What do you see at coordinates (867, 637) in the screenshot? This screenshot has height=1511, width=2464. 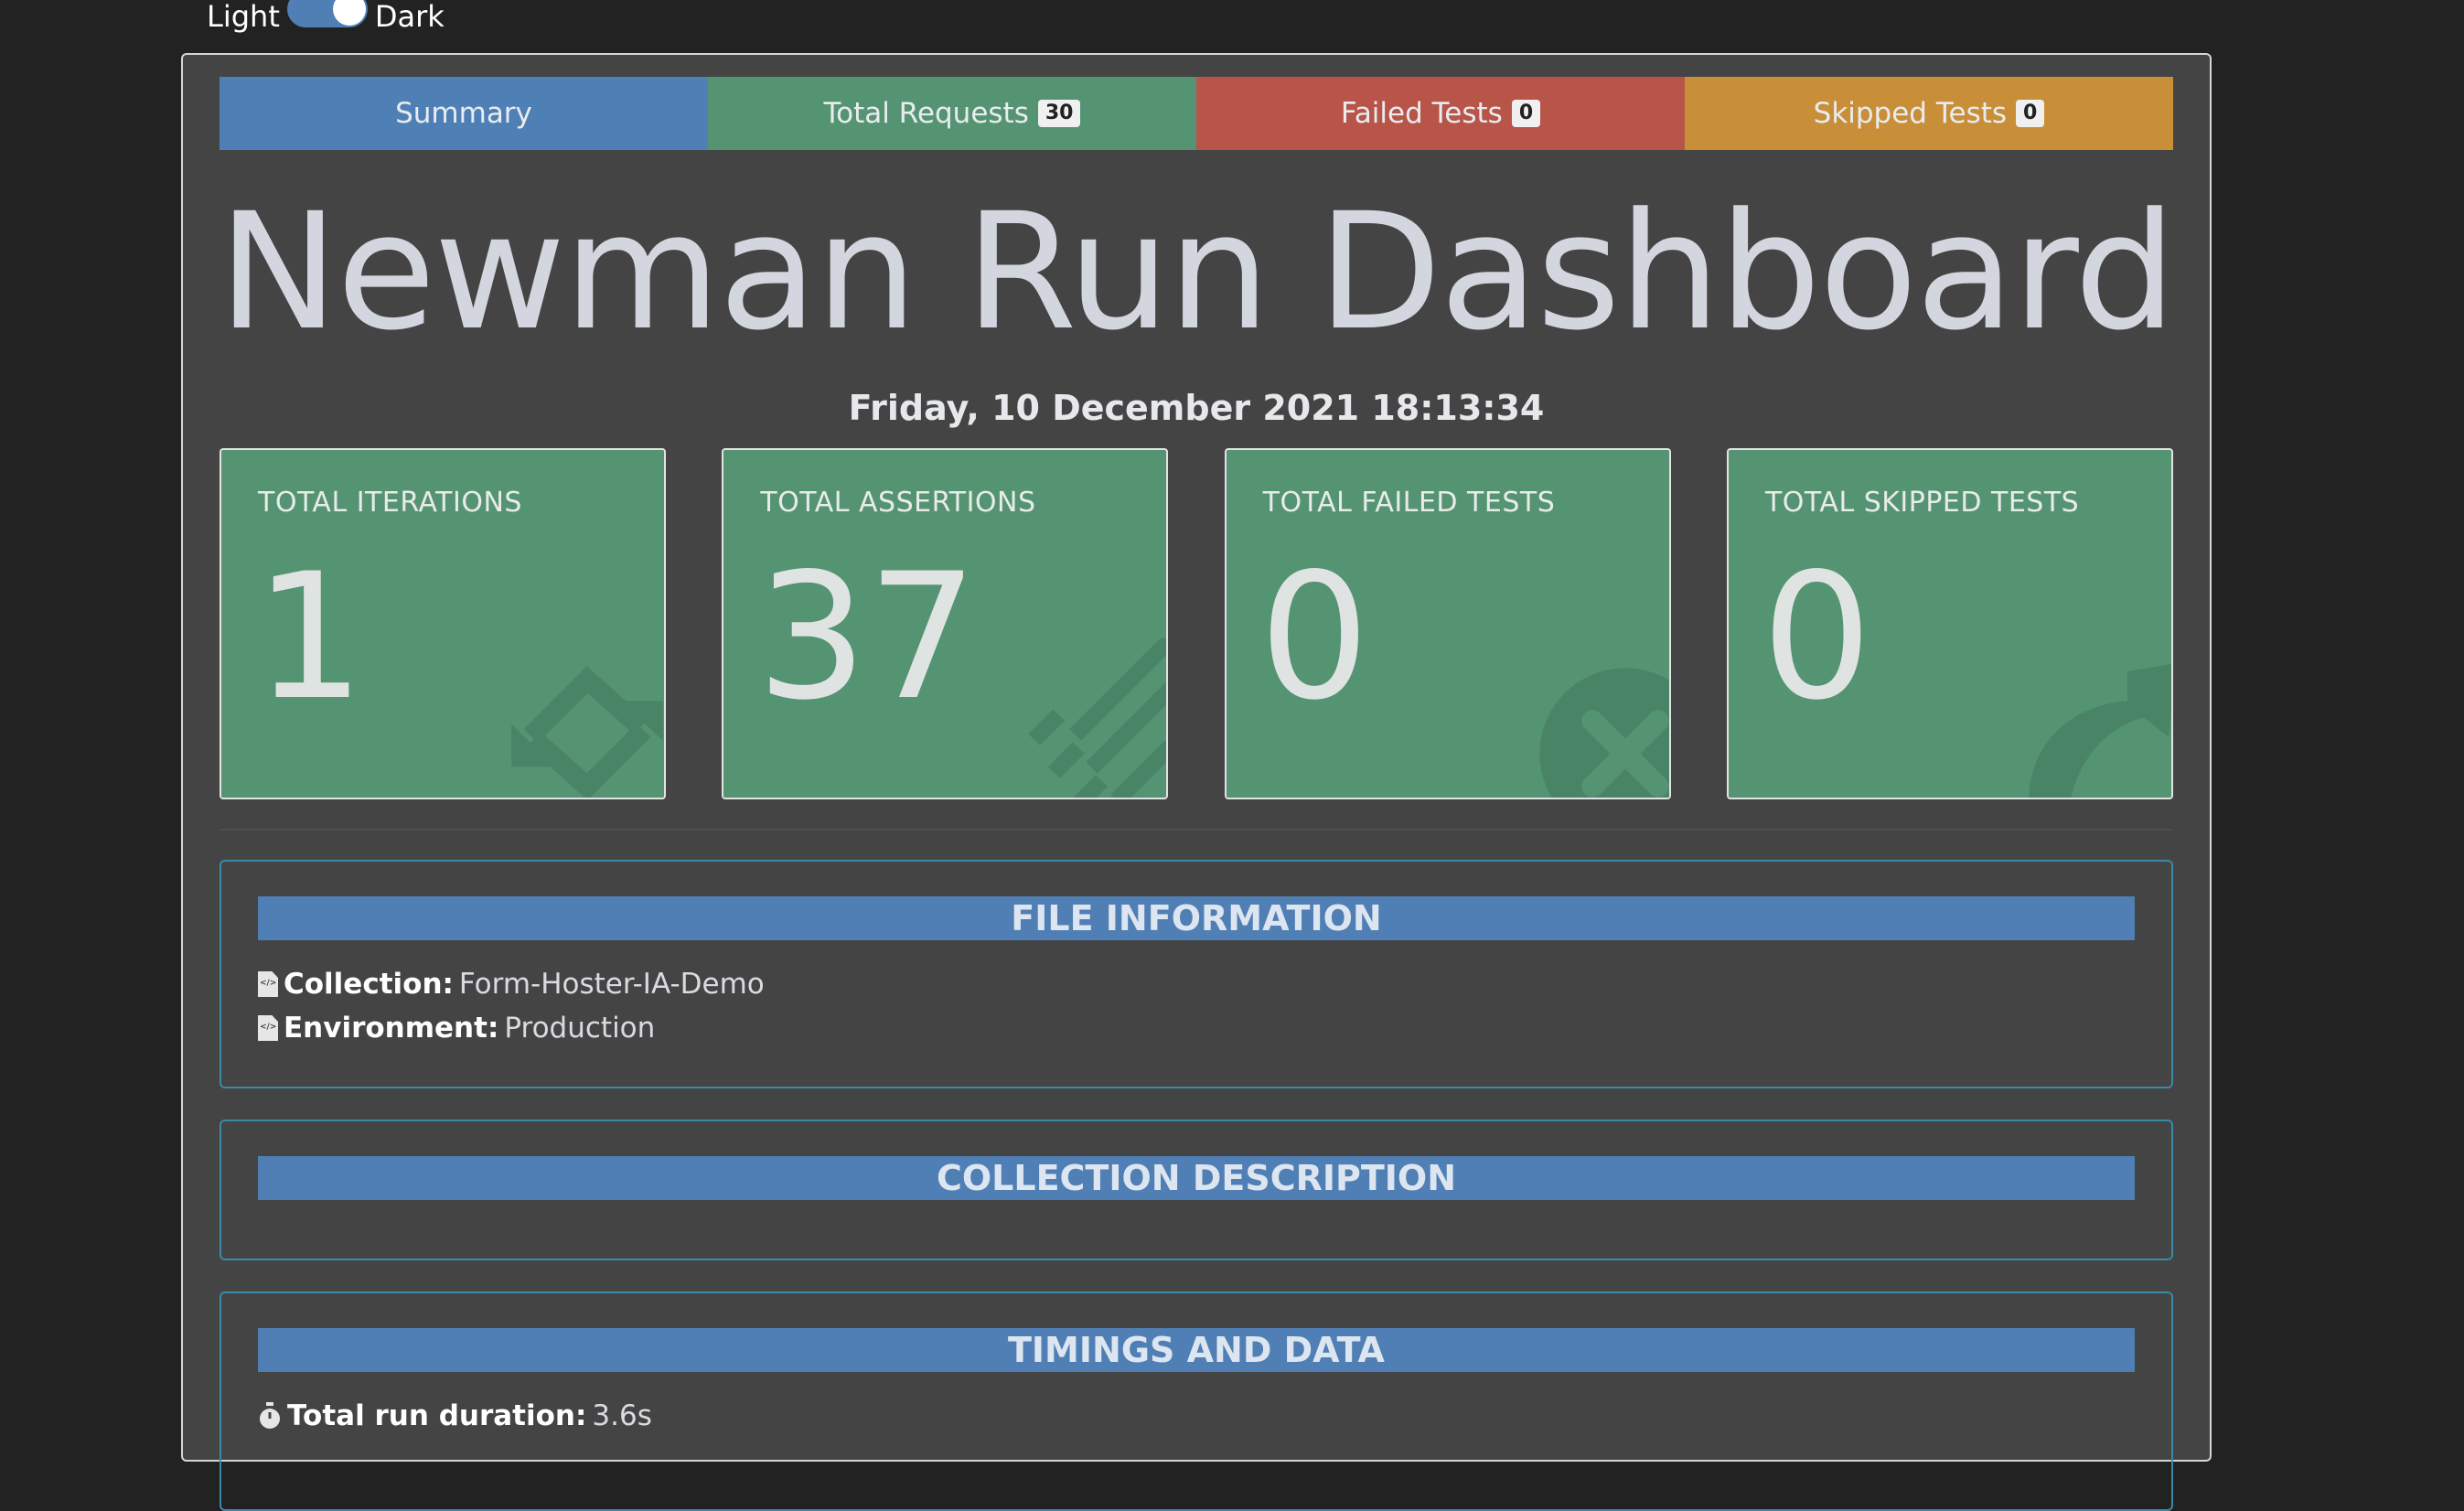 I see `card-value: 37` at bounding box center [867, 637].